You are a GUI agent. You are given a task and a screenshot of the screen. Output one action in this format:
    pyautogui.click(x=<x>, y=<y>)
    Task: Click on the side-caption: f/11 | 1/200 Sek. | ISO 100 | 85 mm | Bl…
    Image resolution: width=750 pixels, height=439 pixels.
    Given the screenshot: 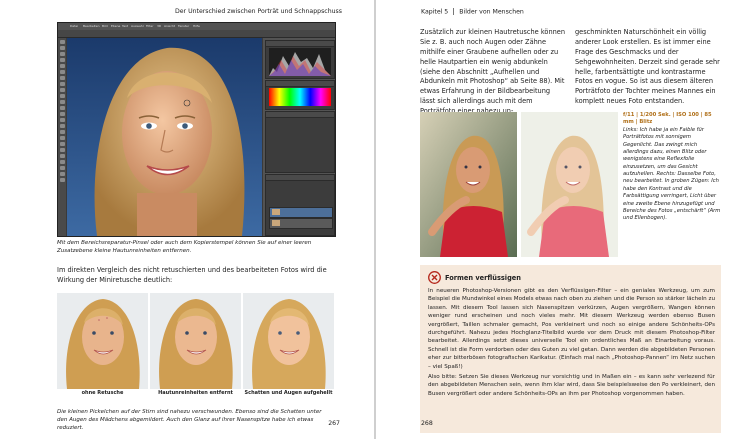 What is the action you would take?
    pyautogui.click(x=672, y=167)
    